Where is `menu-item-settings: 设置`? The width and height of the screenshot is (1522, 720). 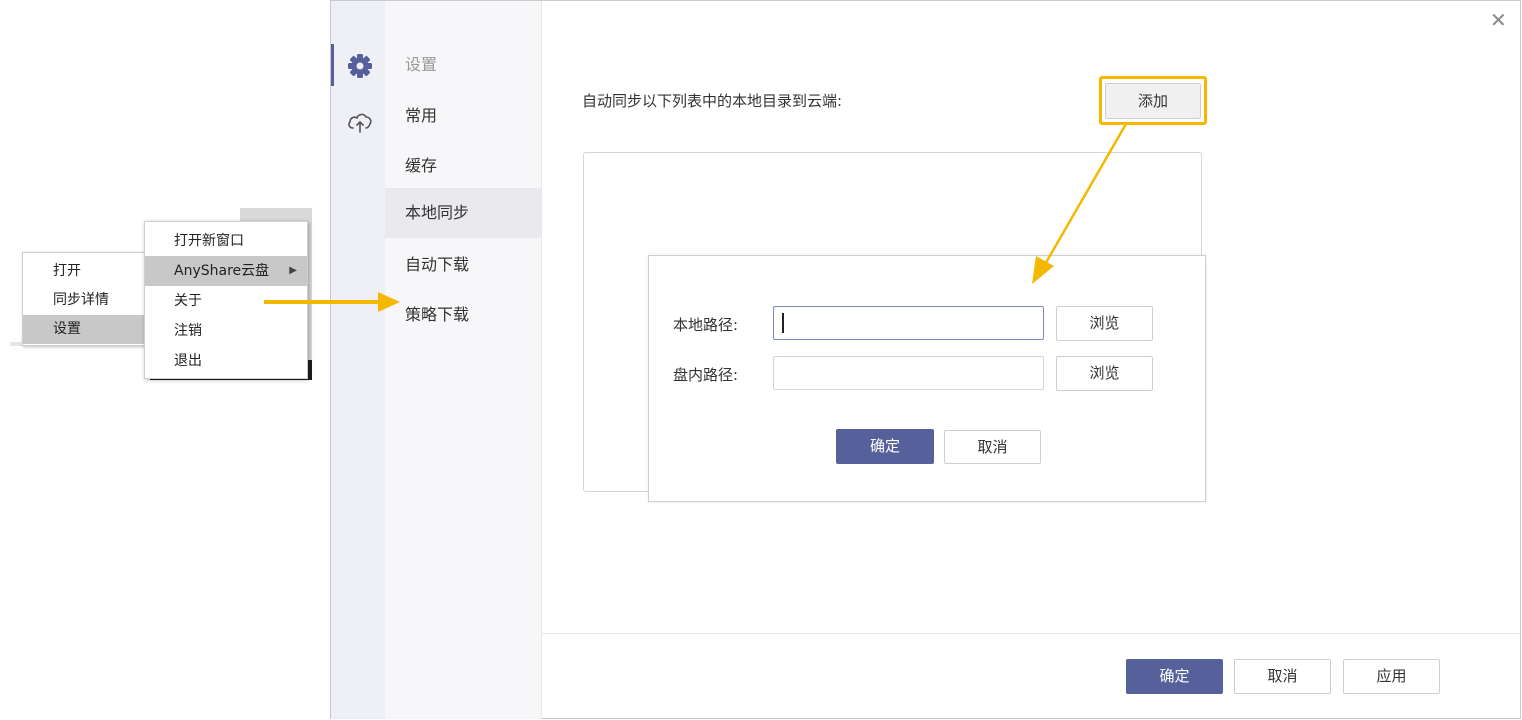 menu-item-settings: 设置 is located at coordinates (86, 329).